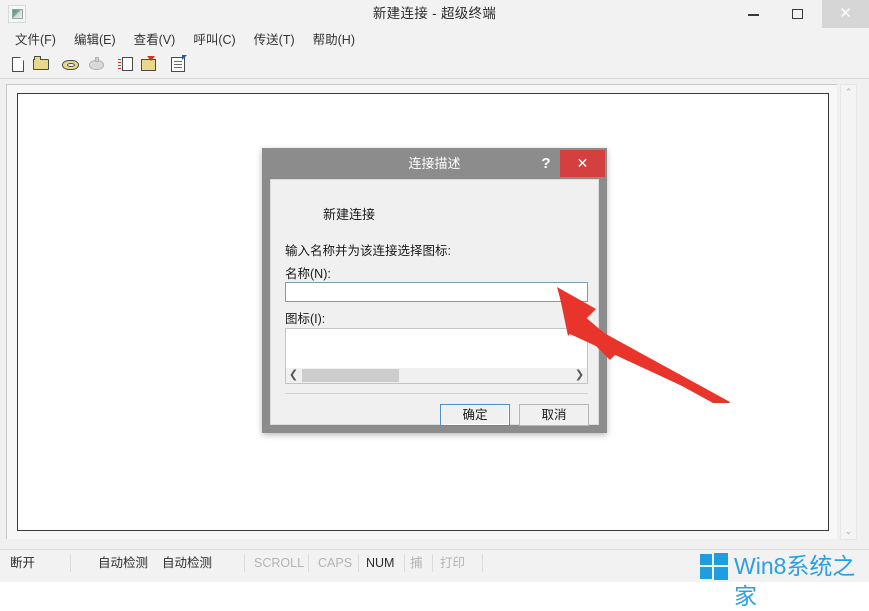 Image resolution: width=869 pixels, height=611 pixels. What do you see at coordinates (453, 563) in the screenshot?
I see `status-print: 打印` at bounding box center [453, 563].